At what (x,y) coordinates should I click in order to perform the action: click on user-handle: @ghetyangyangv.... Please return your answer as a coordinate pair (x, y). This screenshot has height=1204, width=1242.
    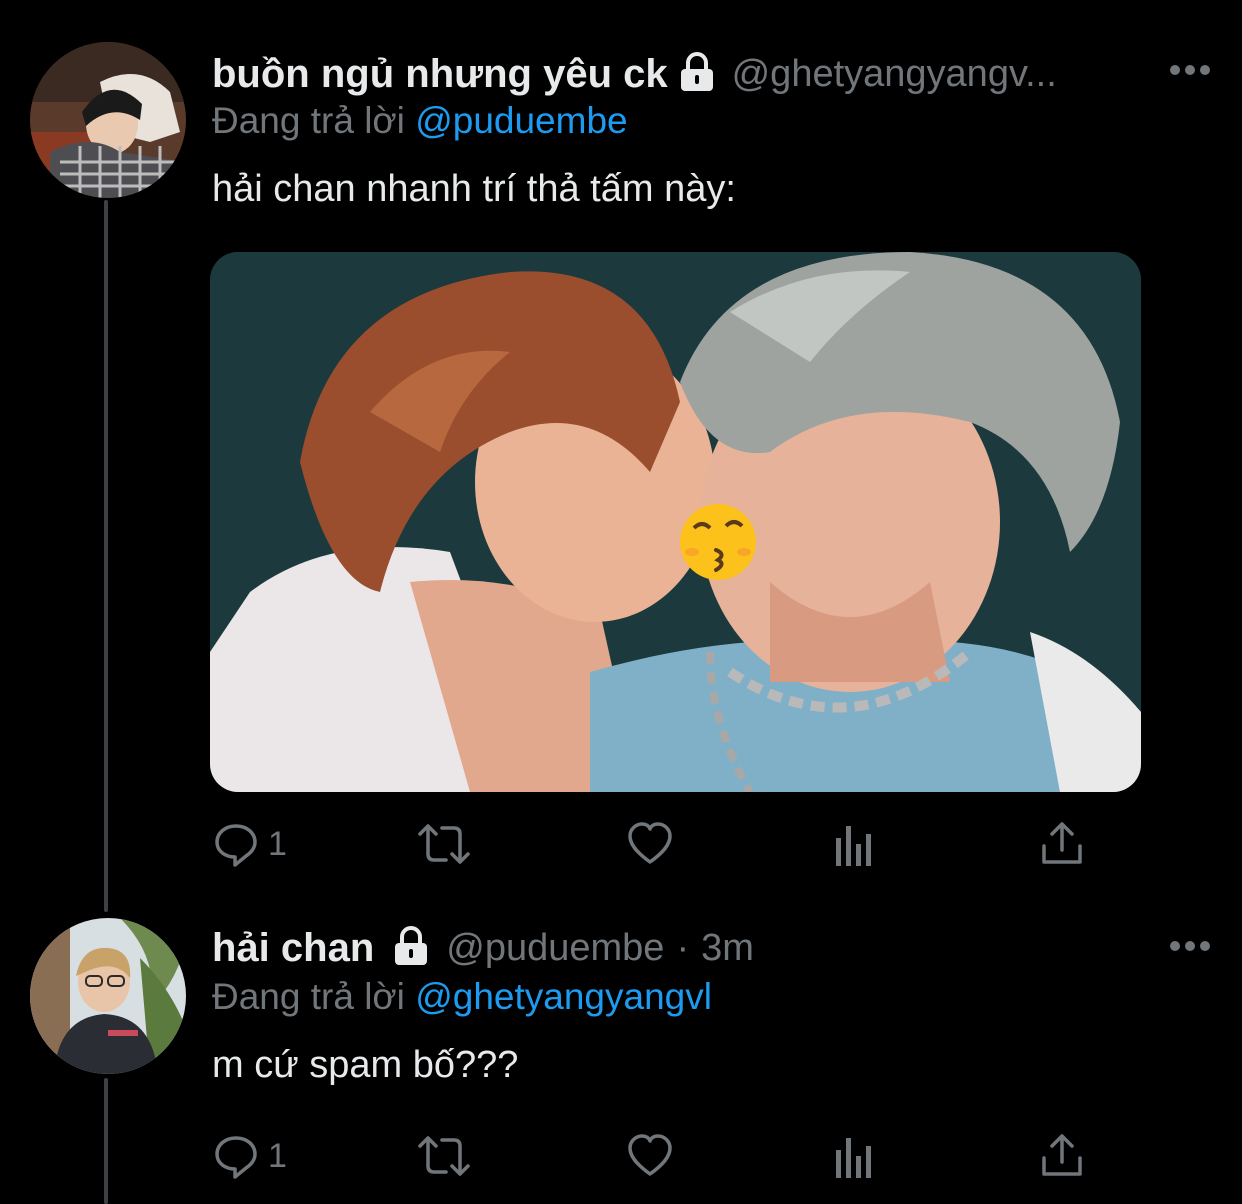
    Looking at the image, I should click on (894, 74).